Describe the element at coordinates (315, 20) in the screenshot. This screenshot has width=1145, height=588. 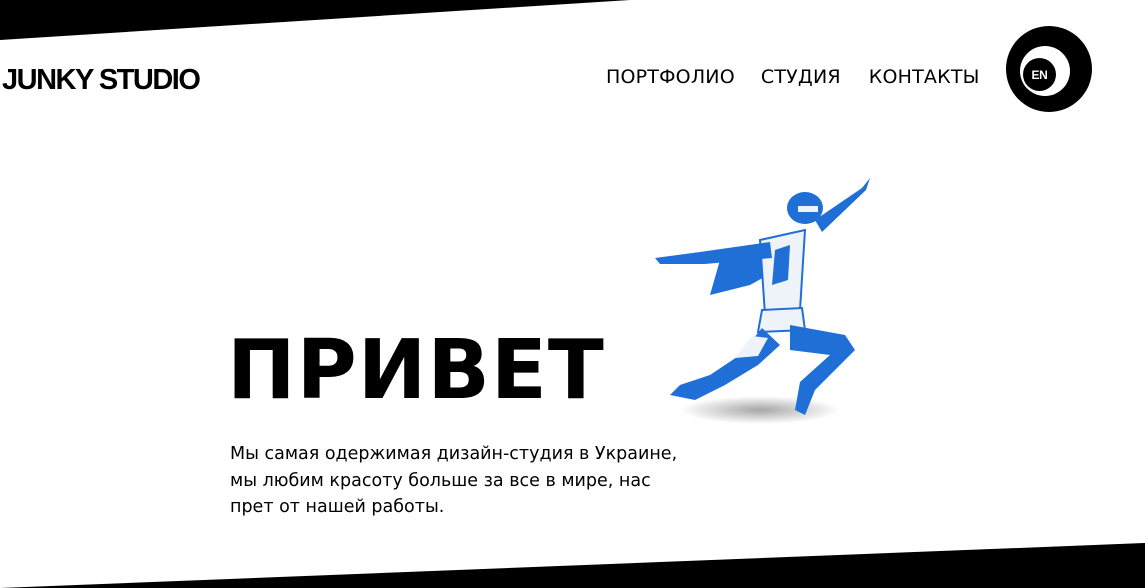
I see `top-diagonal-stripe` at that location.